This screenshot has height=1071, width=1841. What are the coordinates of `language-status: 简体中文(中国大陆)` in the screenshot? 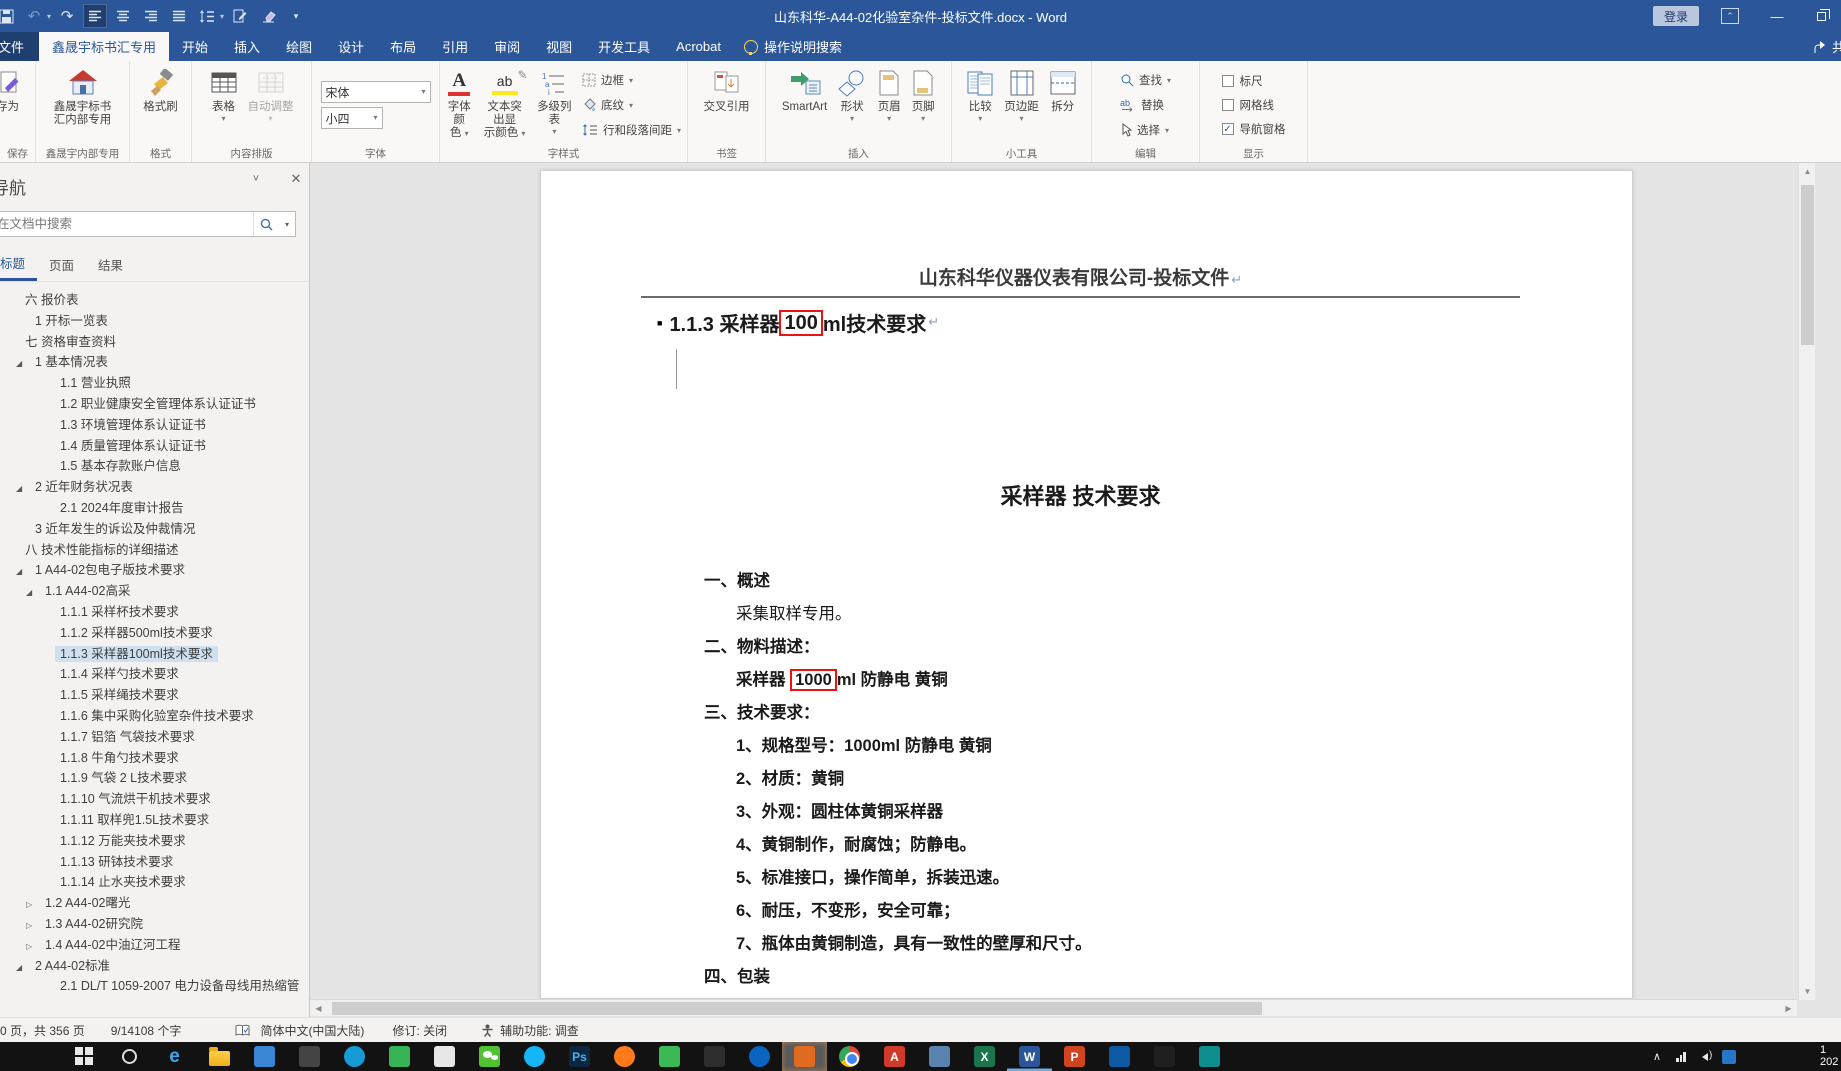 It's located at (312, 1030).